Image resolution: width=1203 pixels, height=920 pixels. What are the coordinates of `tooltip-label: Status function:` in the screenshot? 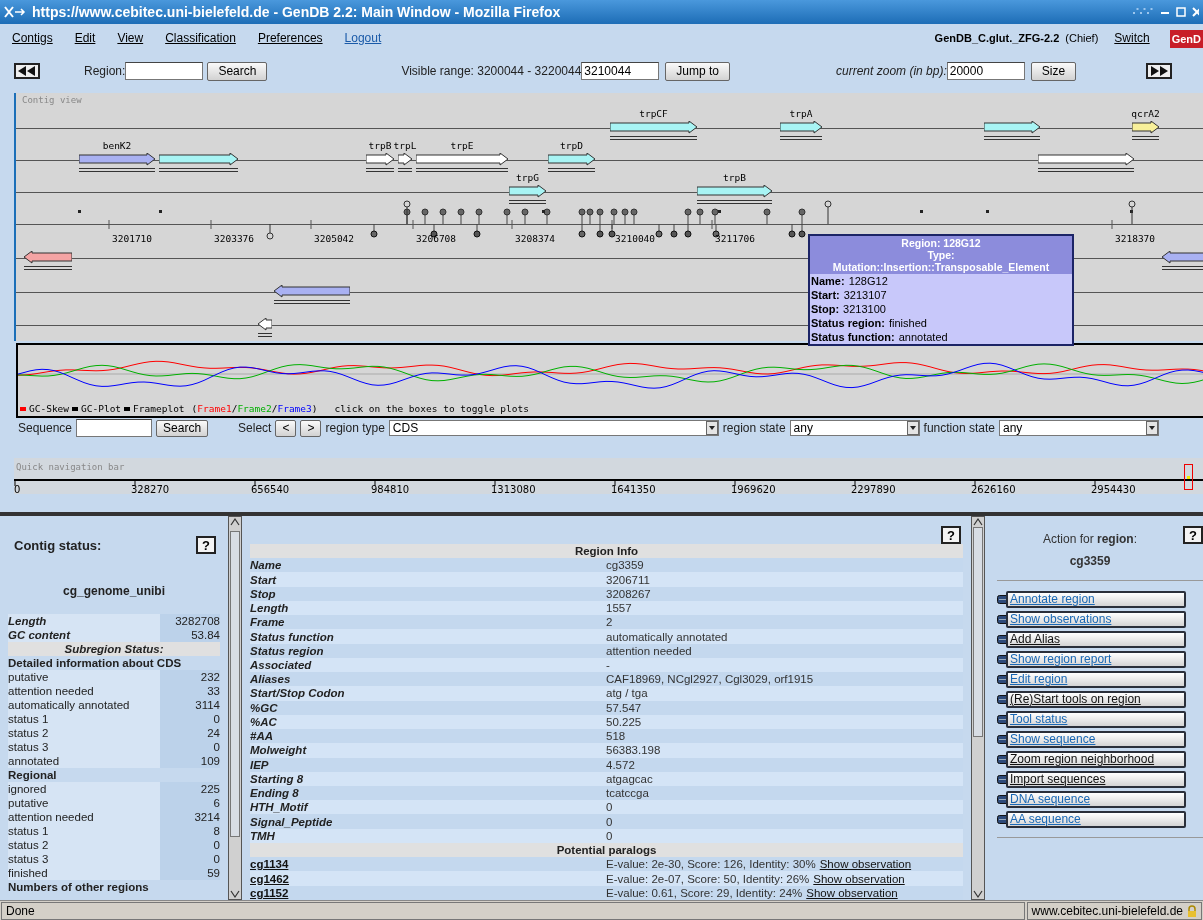 It's located at (853, 337).